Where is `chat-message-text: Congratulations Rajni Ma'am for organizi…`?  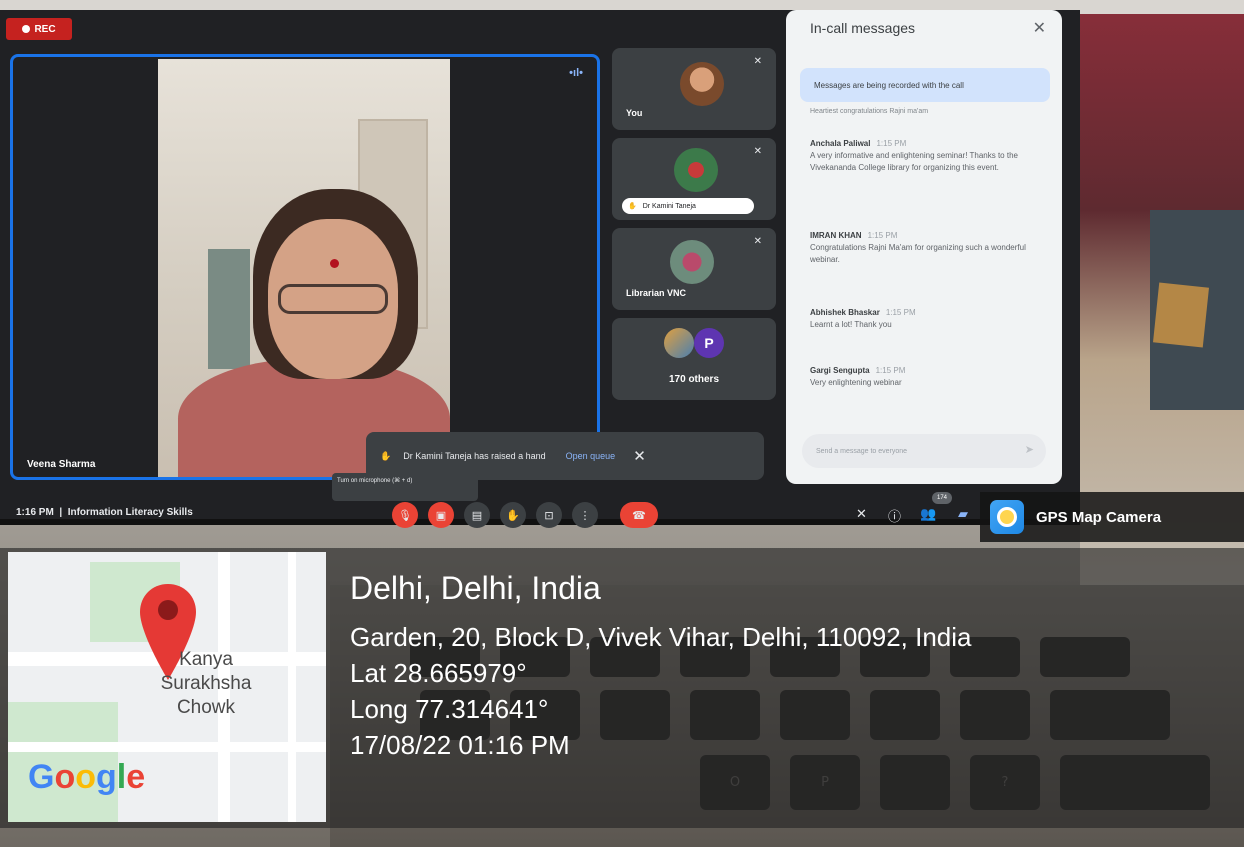
chat-message-text: Congratulations Rajni Ma'am for organizi… is located at coordinates (918, 253).